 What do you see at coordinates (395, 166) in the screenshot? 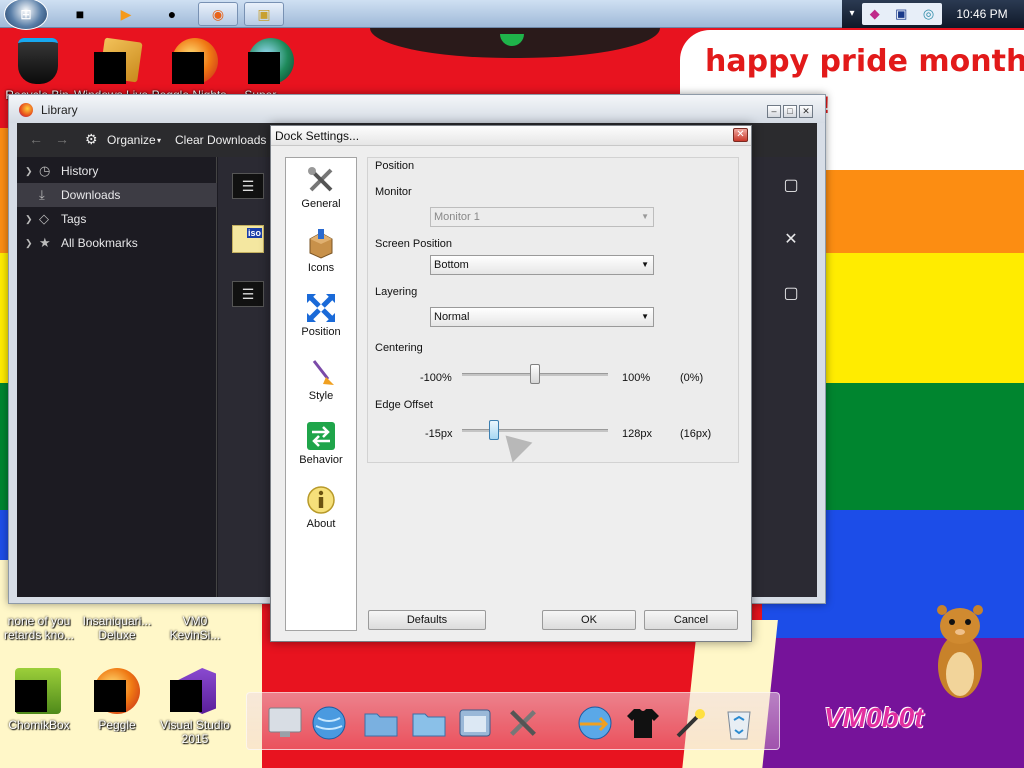
I see `section-title: Position` at bounding box center [395, 166].